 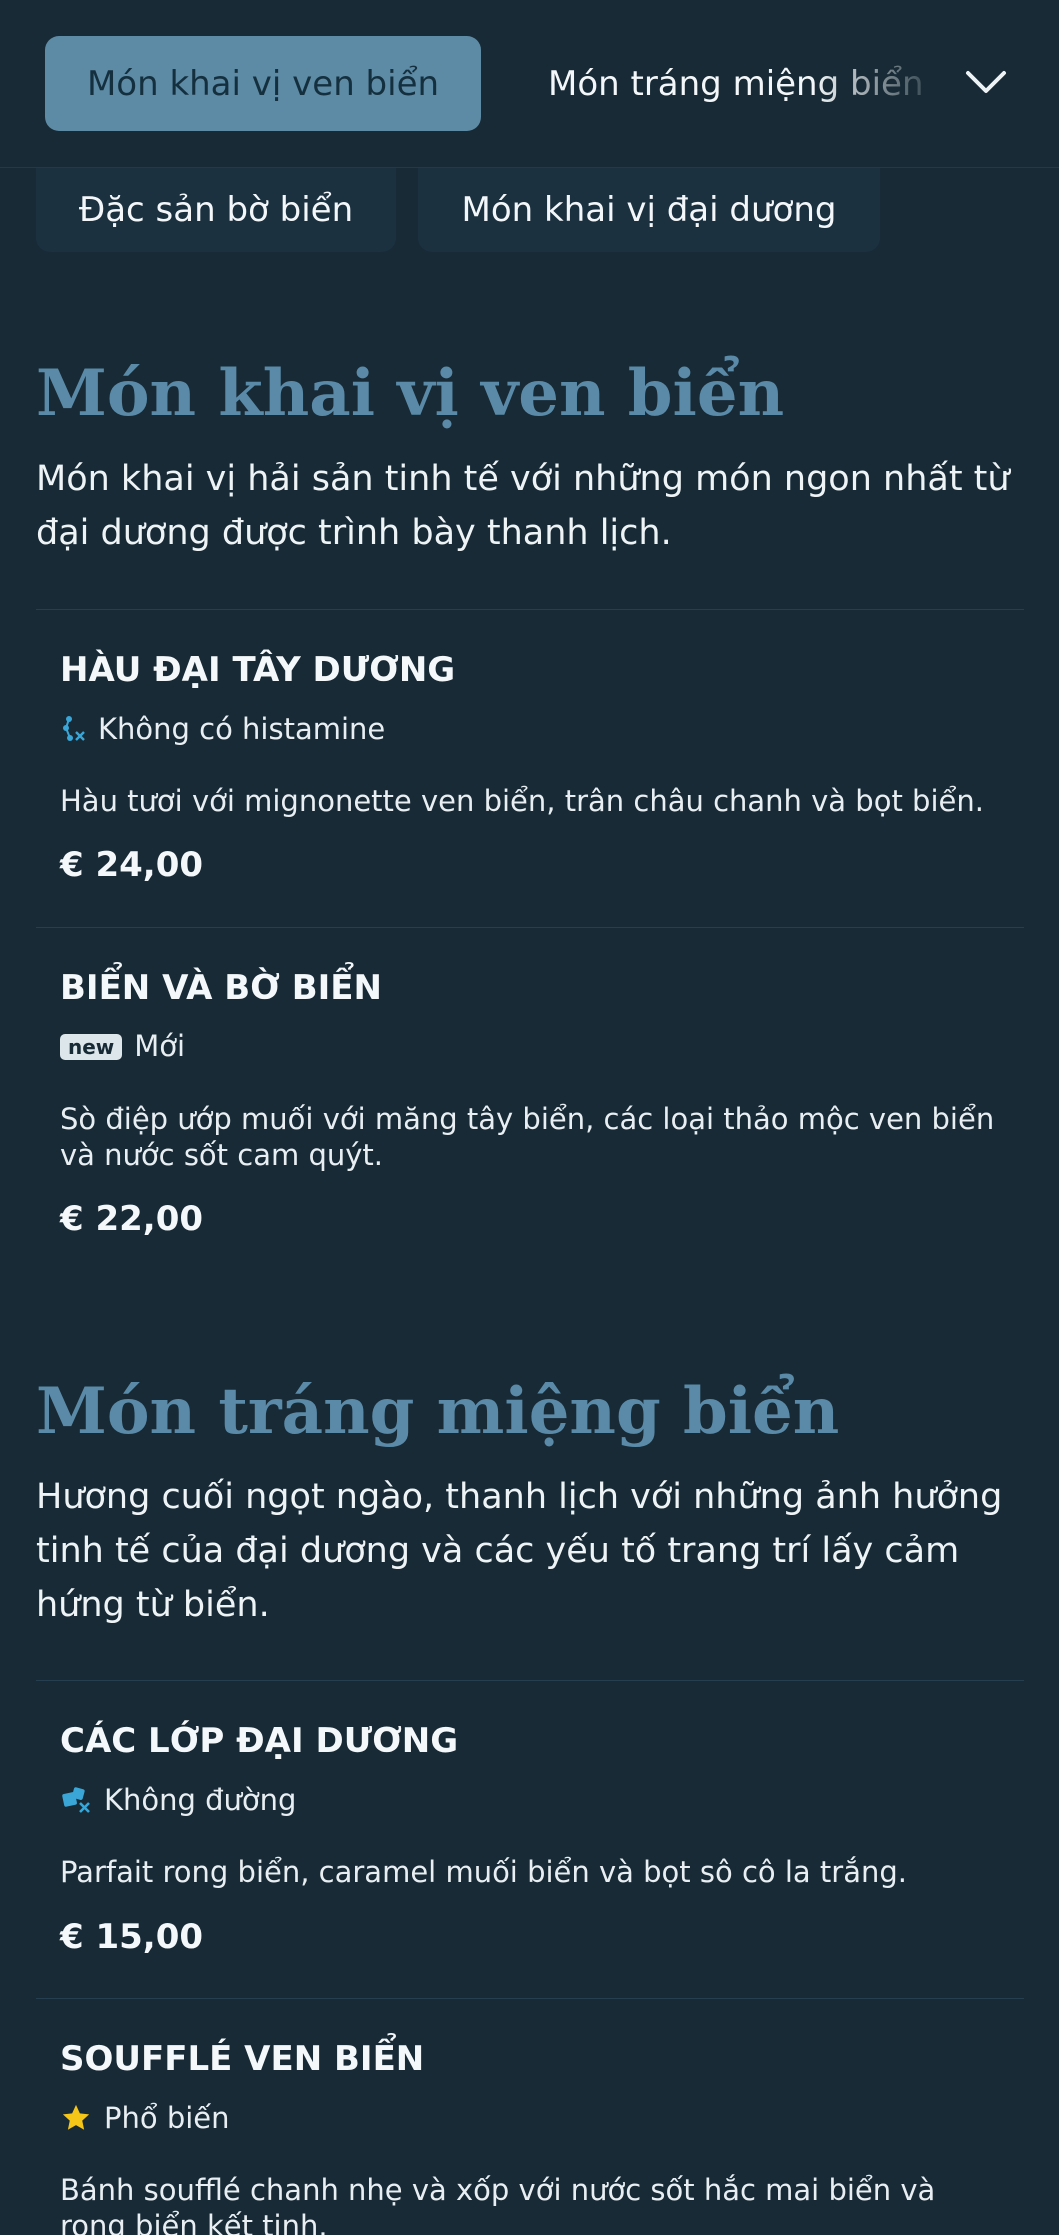 What do you see at coordinates (216, 210) in the screenshot?
I see `tab-coastal-specialties: Đặc sản bờ biển` at bounding box center [216, 210].